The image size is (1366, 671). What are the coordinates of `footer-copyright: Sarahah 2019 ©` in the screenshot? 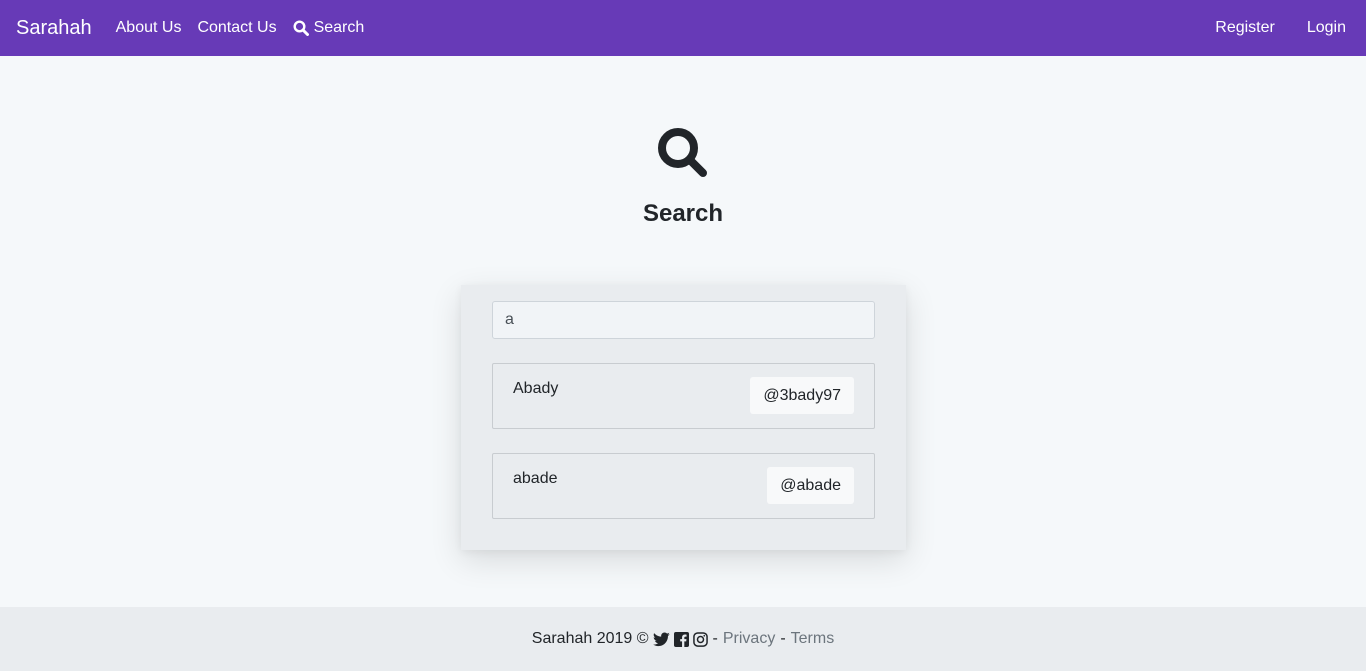 It's located at (590, 638).